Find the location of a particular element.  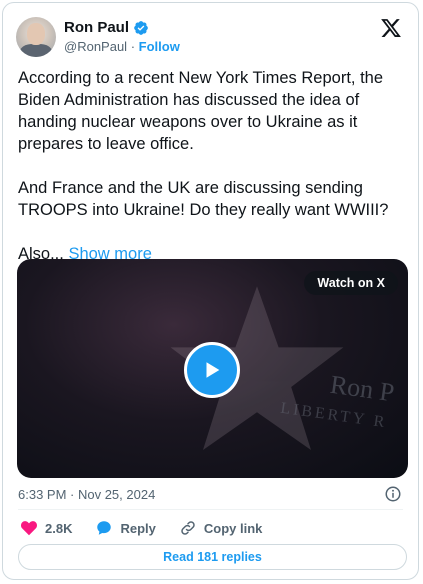

action-bar: 2.8K Reply Copy link is located at coordinates (152, 528).